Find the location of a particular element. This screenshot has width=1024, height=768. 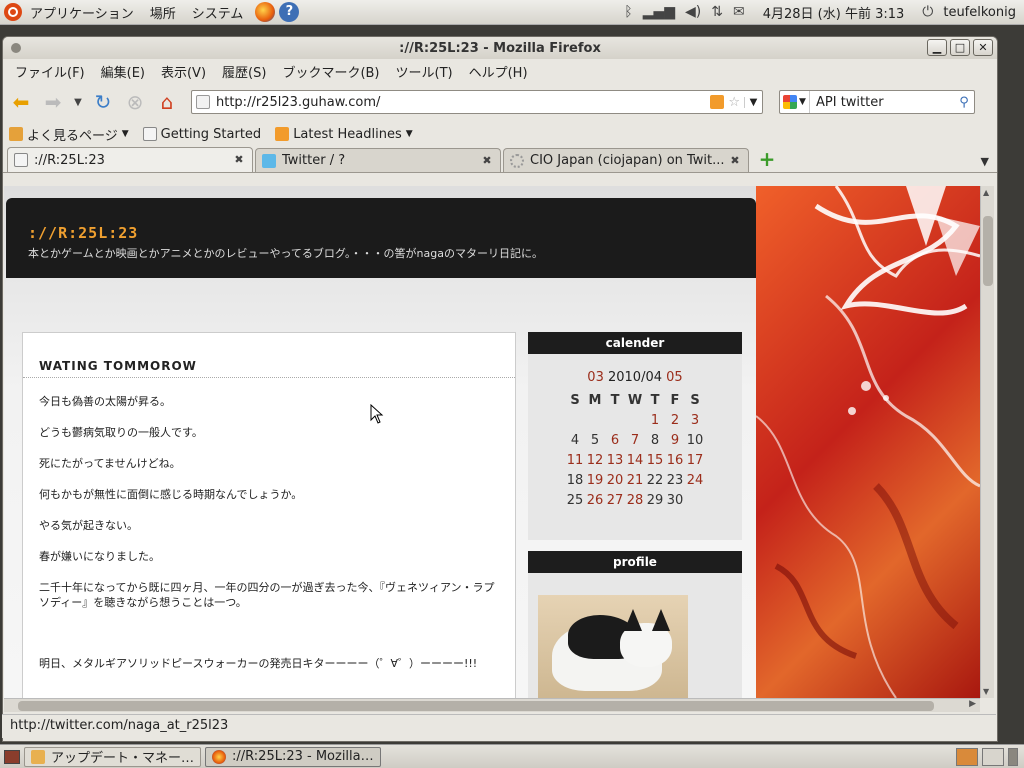

calendar-day: 7 is located at coordinates (635, 441).